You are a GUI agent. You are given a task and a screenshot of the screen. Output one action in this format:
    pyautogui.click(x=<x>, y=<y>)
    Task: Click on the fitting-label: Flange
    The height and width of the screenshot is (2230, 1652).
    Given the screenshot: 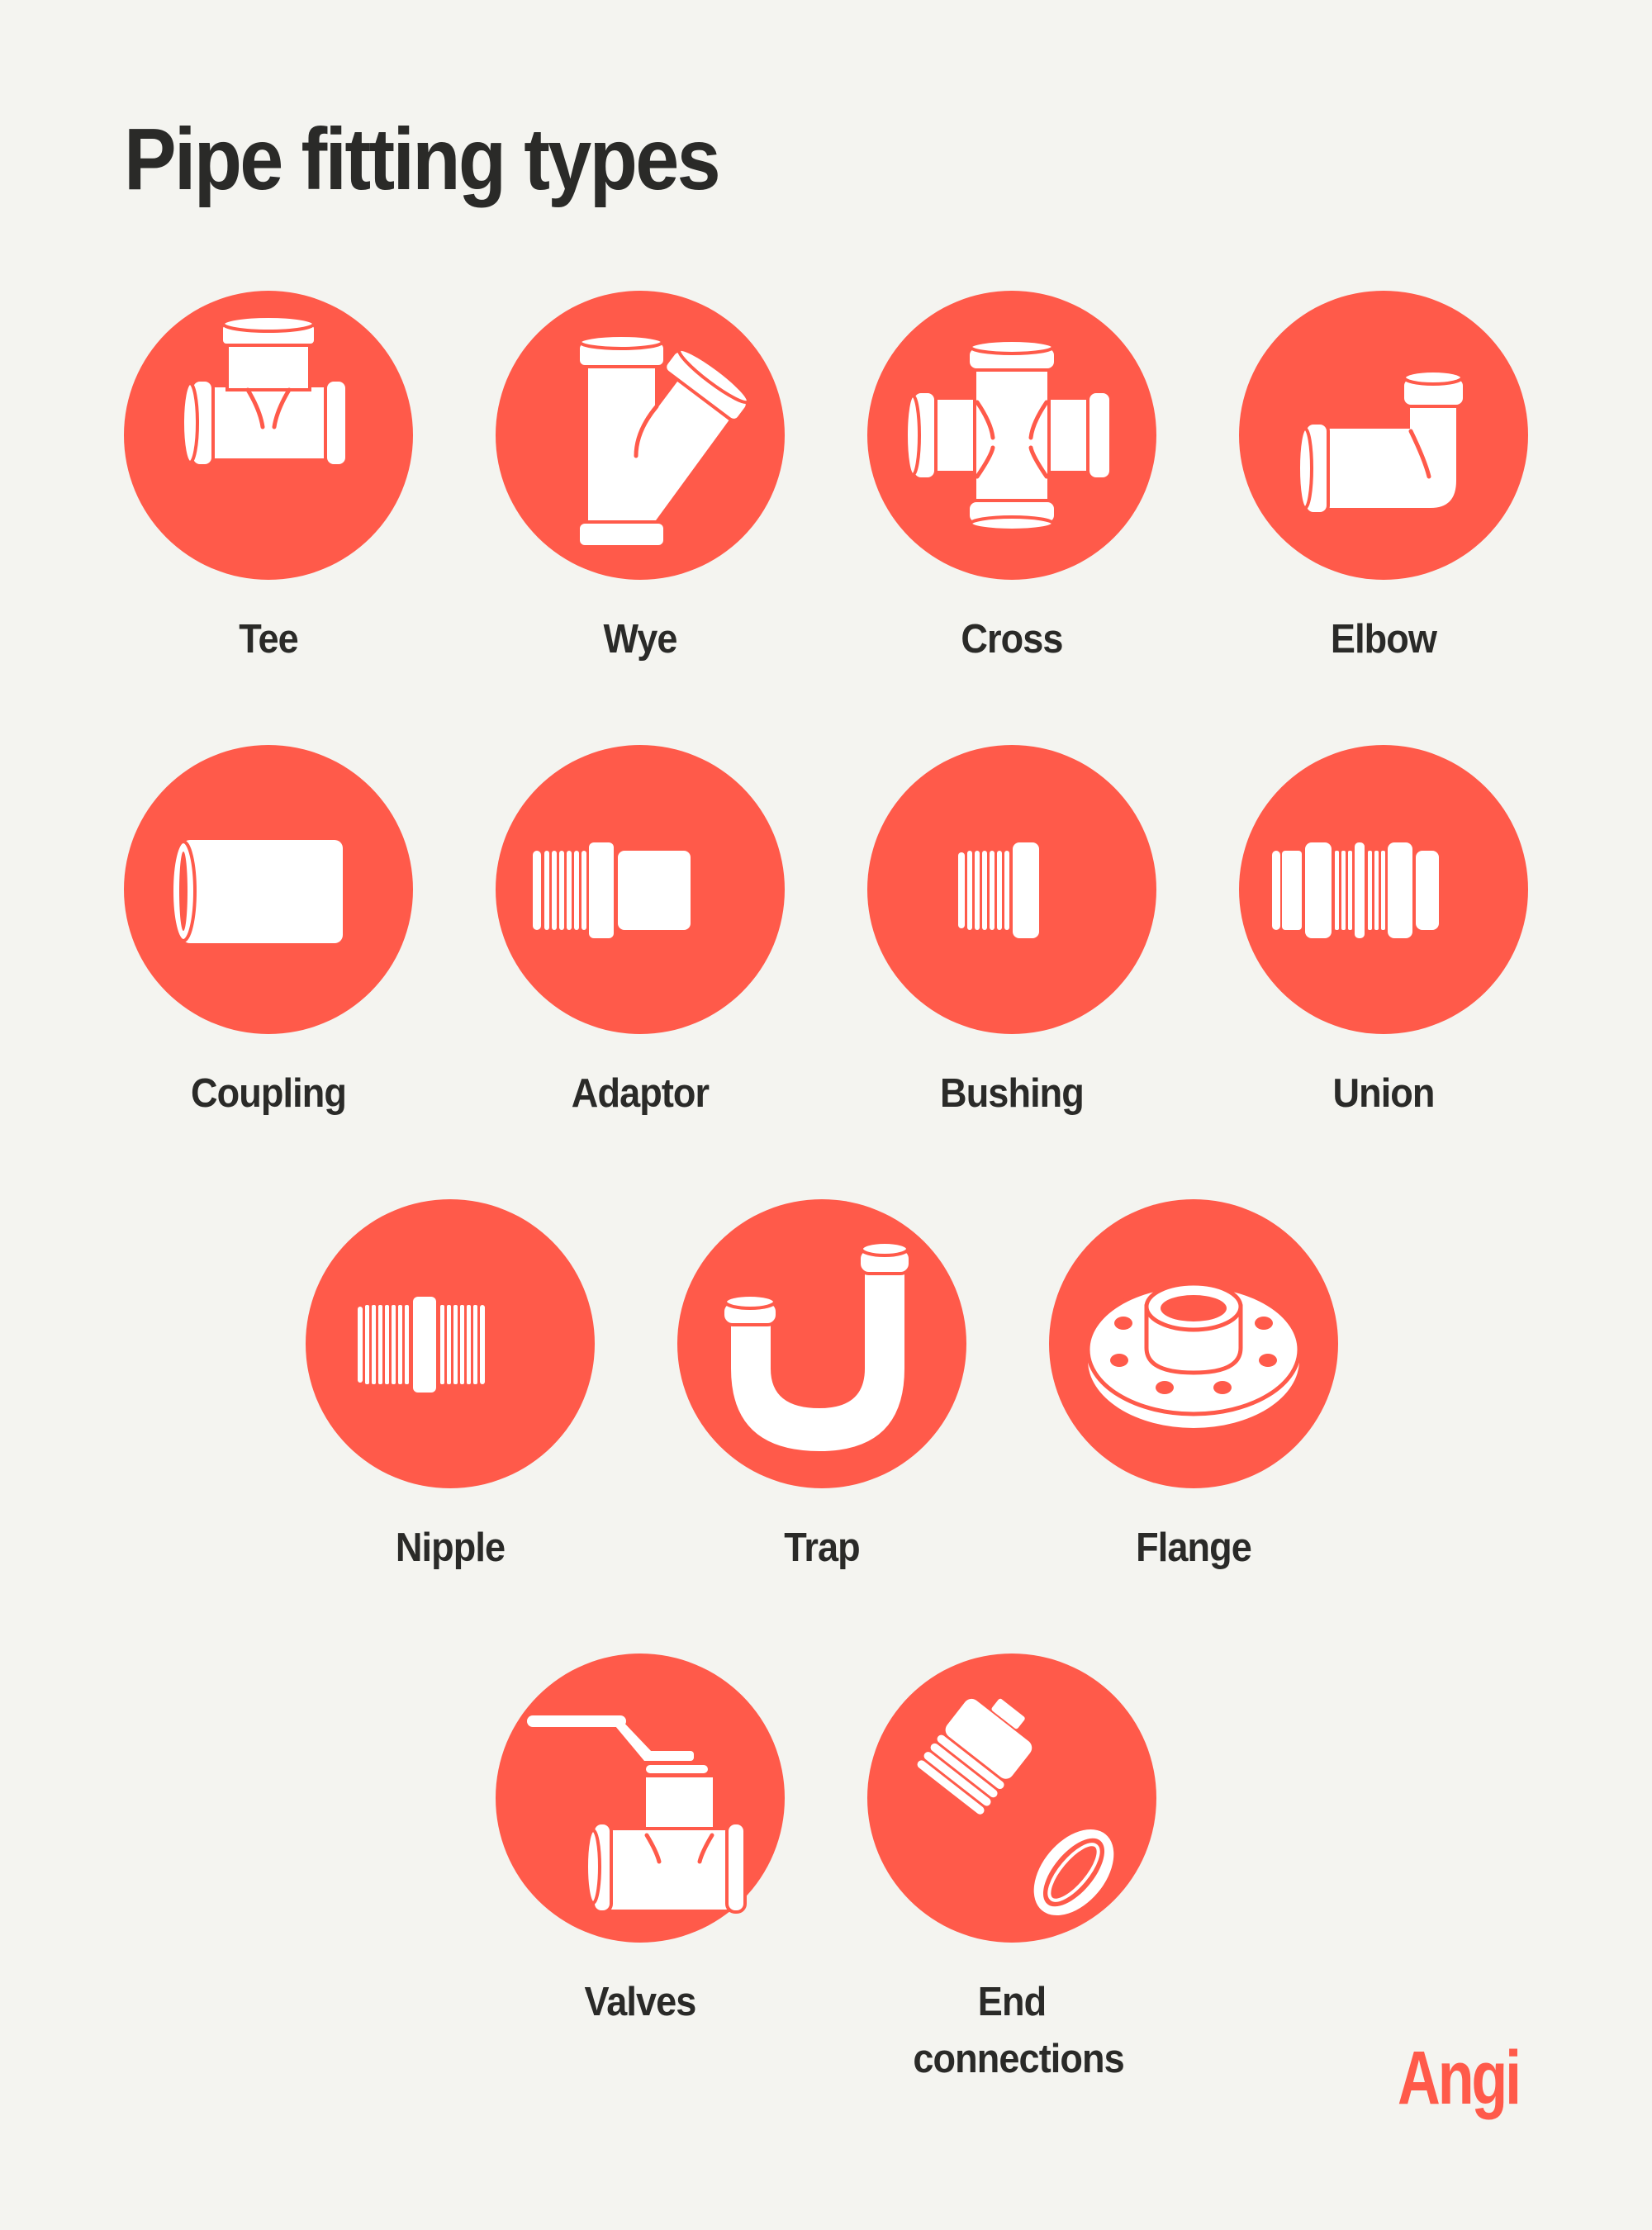 What is the action you would take?
    pyautogui.click(x=1194, y=1547)
    